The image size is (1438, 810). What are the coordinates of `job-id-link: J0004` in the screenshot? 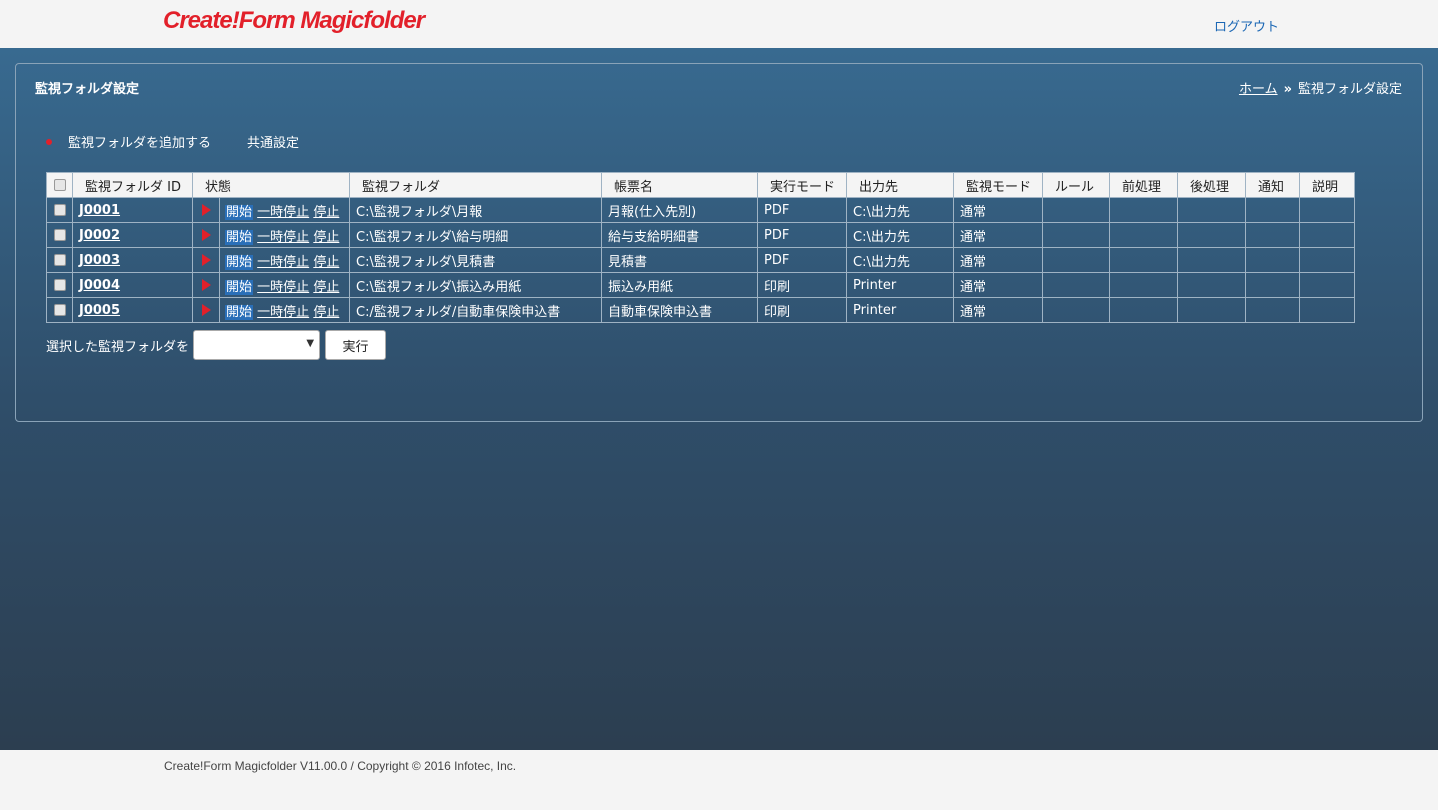 It's located at (99, 285).